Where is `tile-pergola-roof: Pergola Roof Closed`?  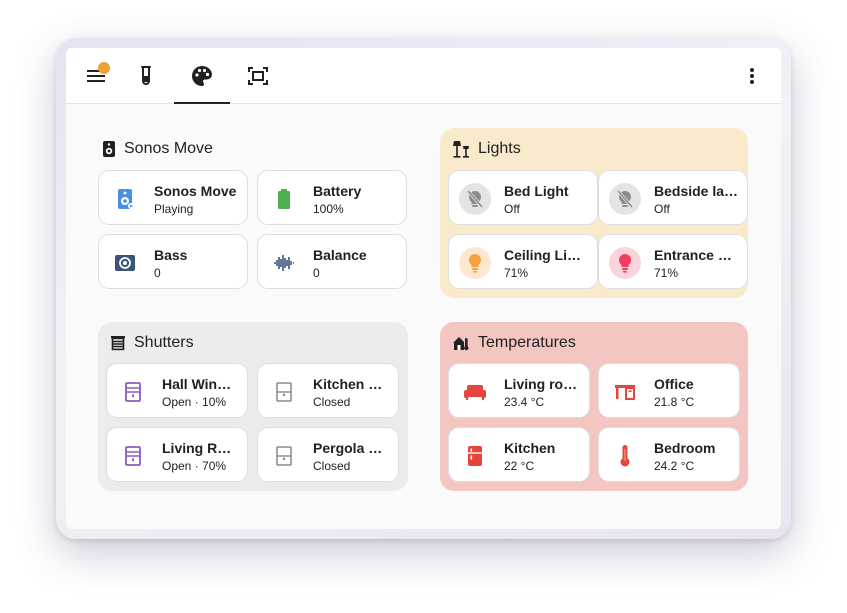 tile-pergola-roof: Pergola Roof Closed is located at coordinates (328, 454).